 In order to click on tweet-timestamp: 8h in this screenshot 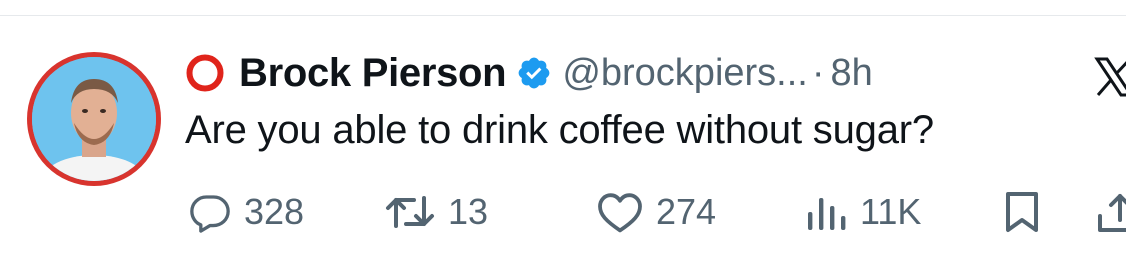, I will do `click(852, 73)`.